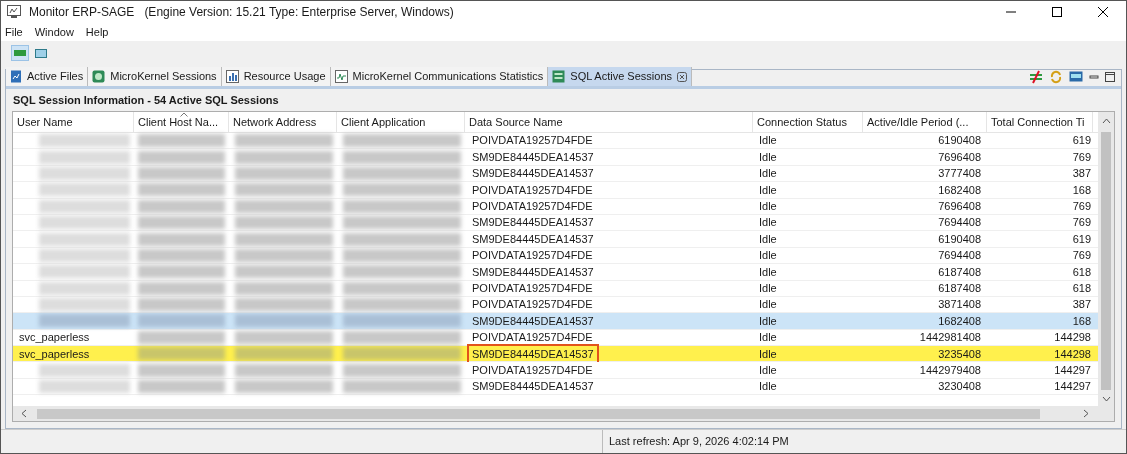 This screenshot has height=454, width=1127. What do you see at coordinates (1106, 121) in the screenshot?
I see `scroll-up-icon` at bounding box center [1106, 121].